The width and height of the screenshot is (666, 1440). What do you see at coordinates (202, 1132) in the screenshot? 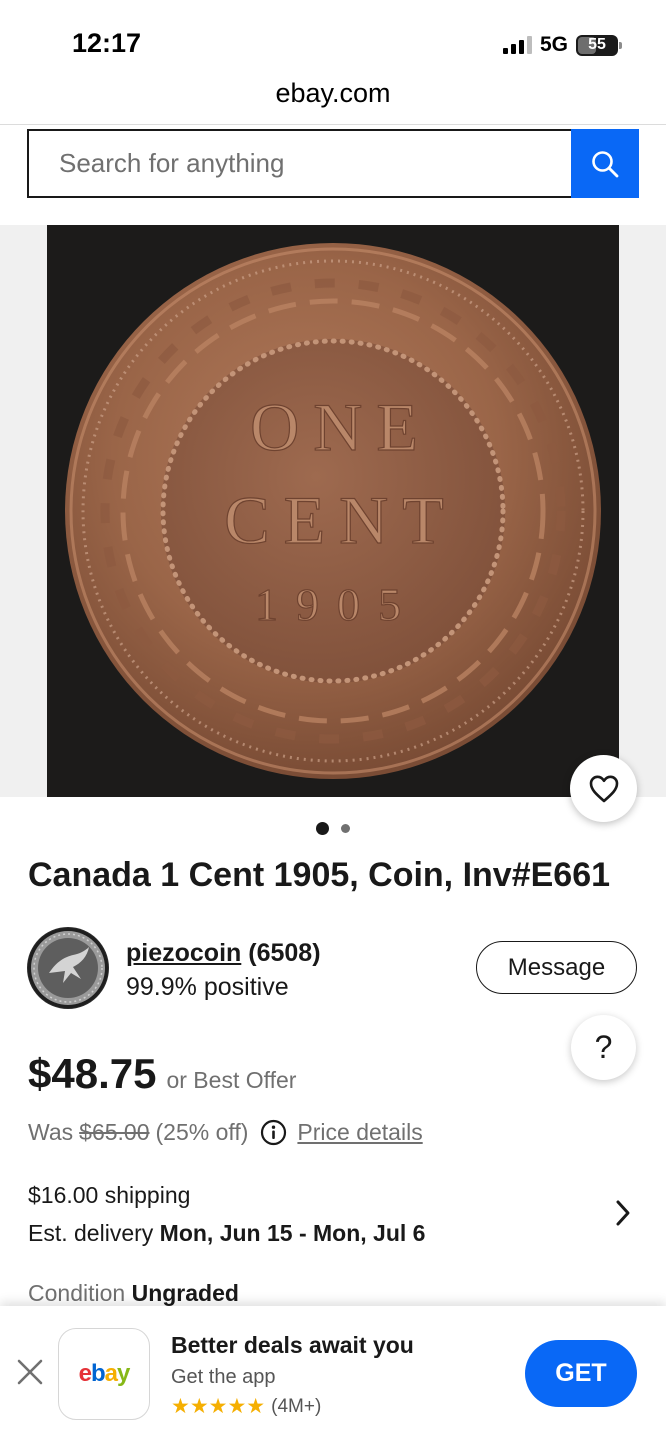
I see `discount: (25% off)` at bounding box center [202, 1132].